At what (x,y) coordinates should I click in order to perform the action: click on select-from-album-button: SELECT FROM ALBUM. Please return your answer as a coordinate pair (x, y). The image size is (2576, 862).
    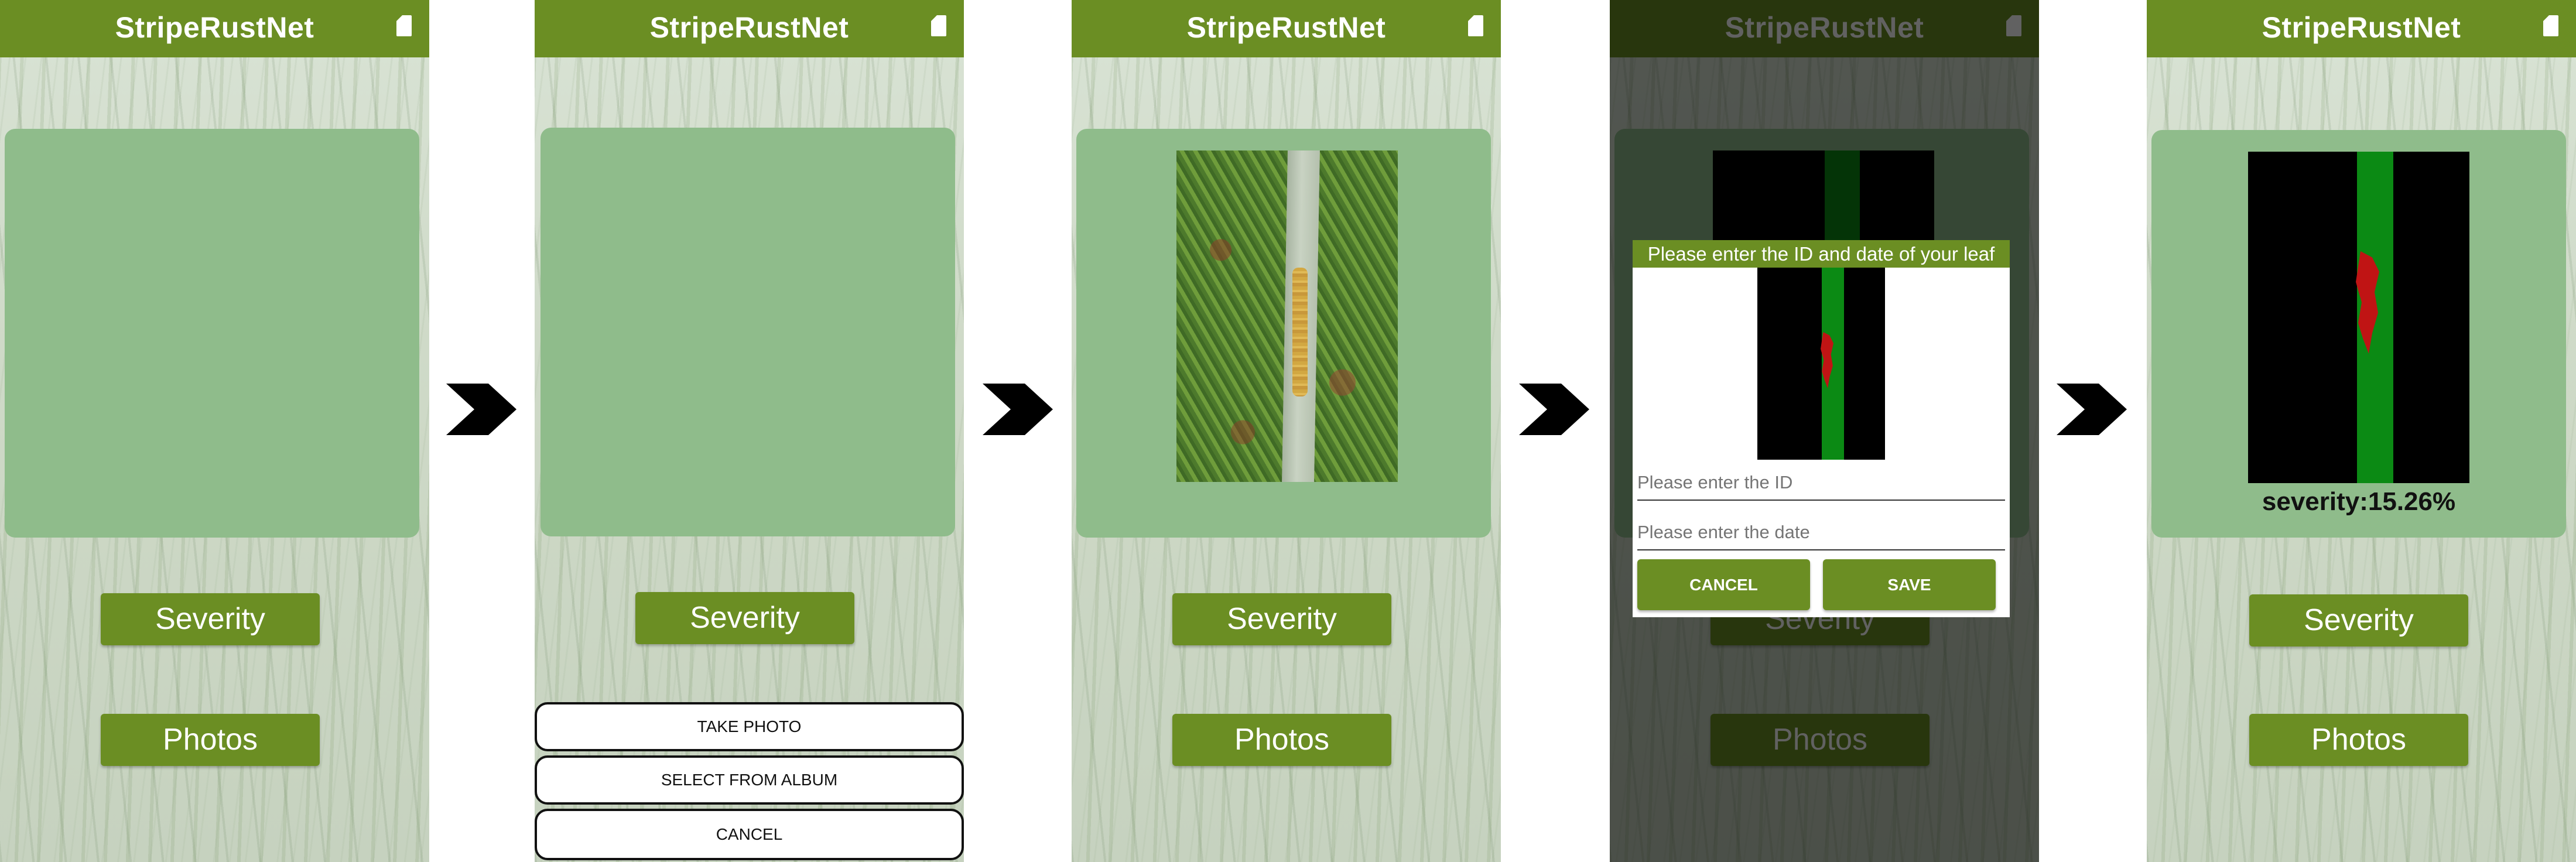
    Looking at the image, I should click on (749, 780).